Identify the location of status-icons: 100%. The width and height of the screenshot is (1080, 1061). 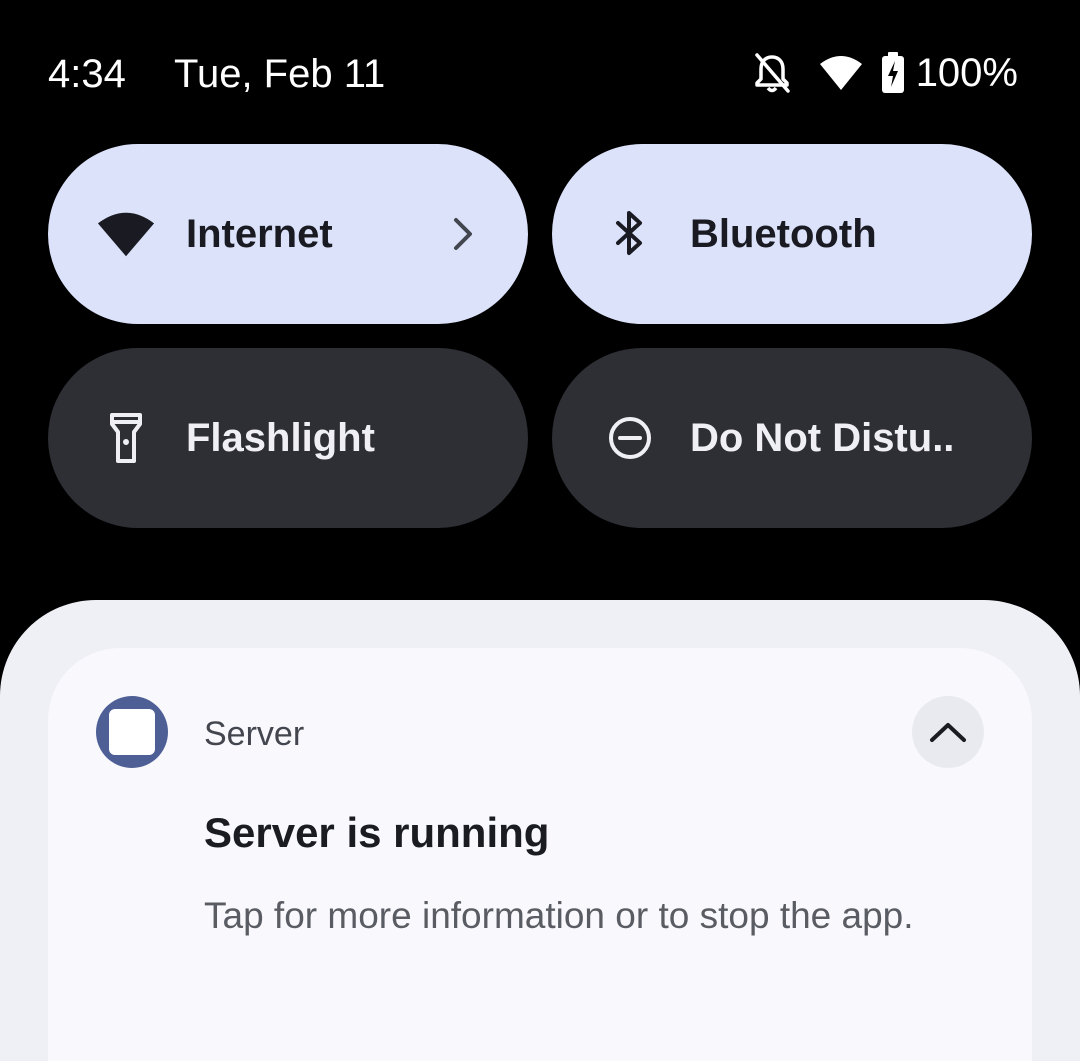
(885, 73).